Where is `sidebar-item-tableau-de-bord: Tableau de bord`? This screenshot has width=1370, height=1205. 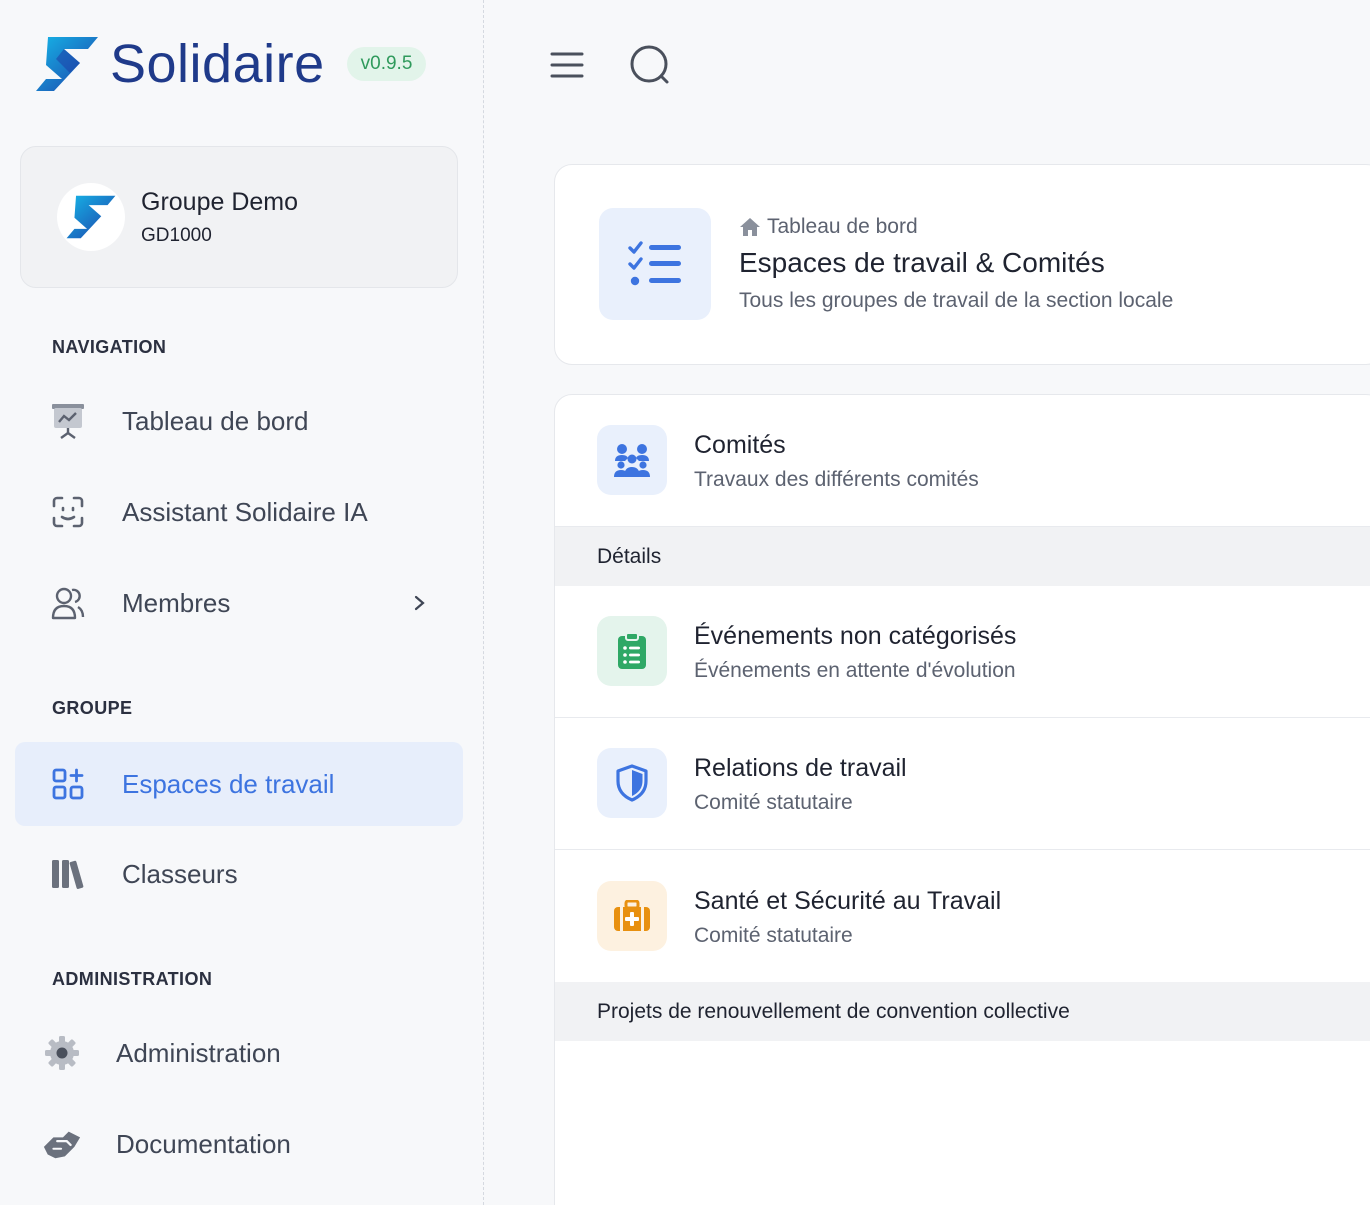
sidebar-item-tableau-de-bord: Tableau de bord is located at coordinates (239, 421).